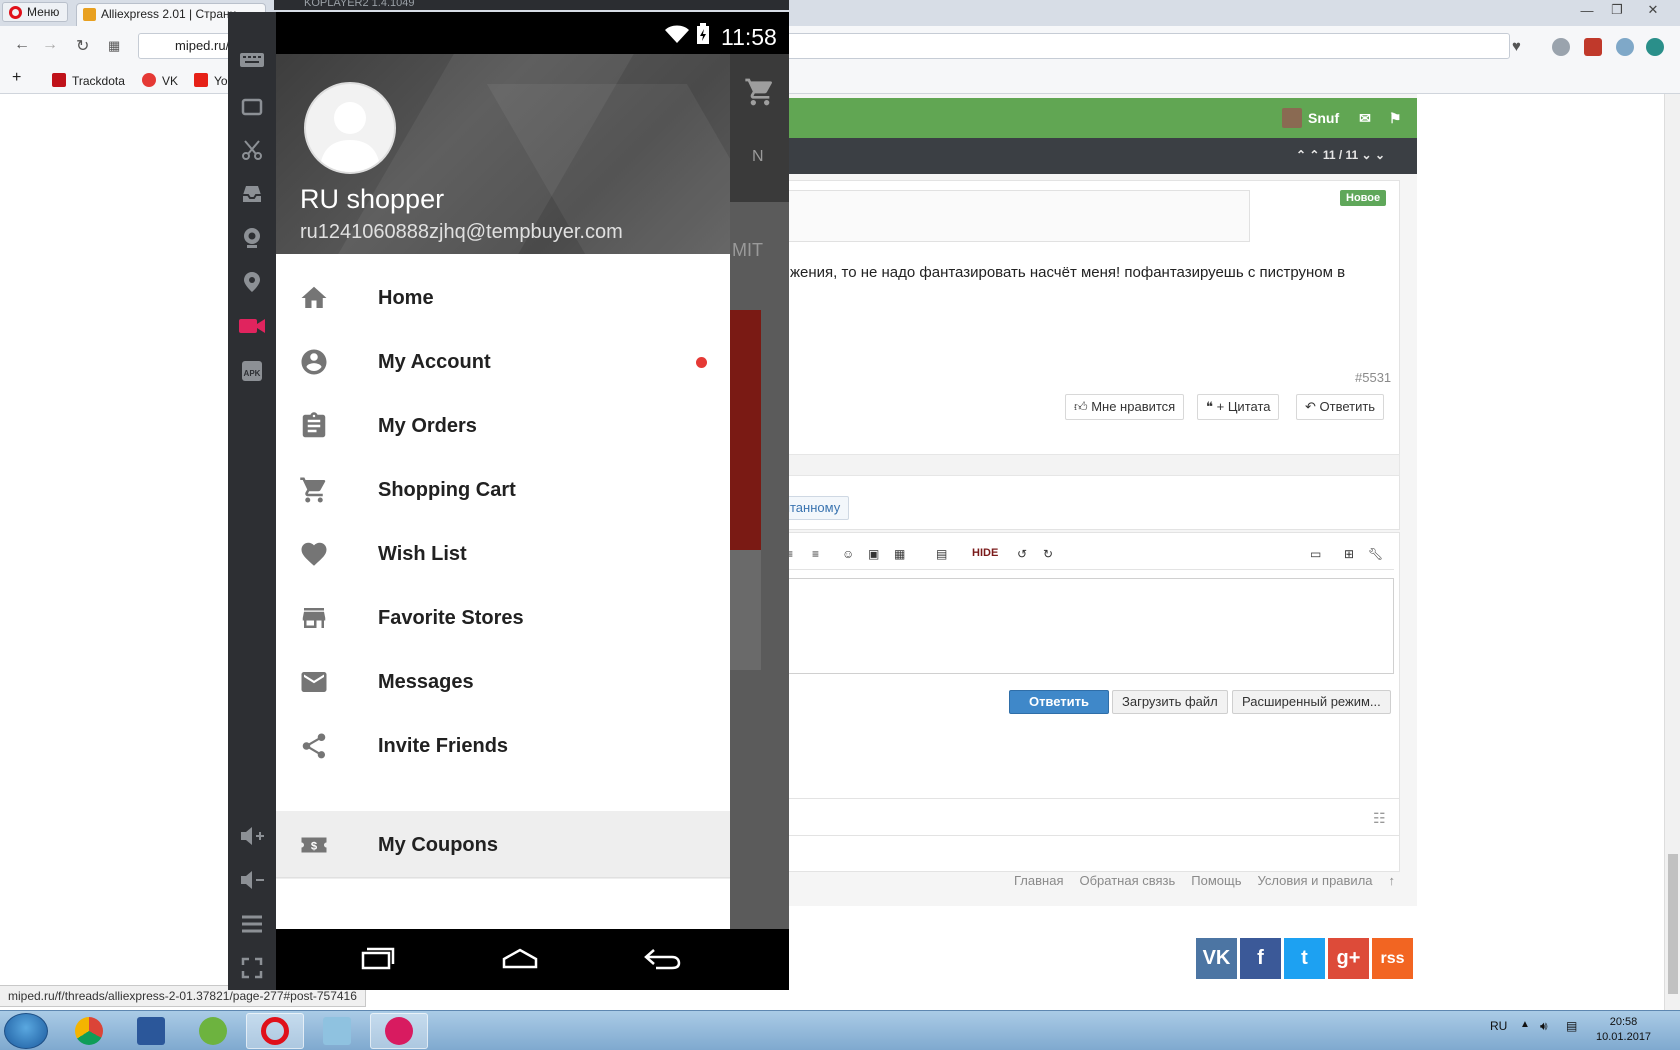 The image size is (1680, 1050). Describe the element at coordinates (1341, 118) in the screenshot. I see `user-menu: Snuf ✉ ⚑` at that location.